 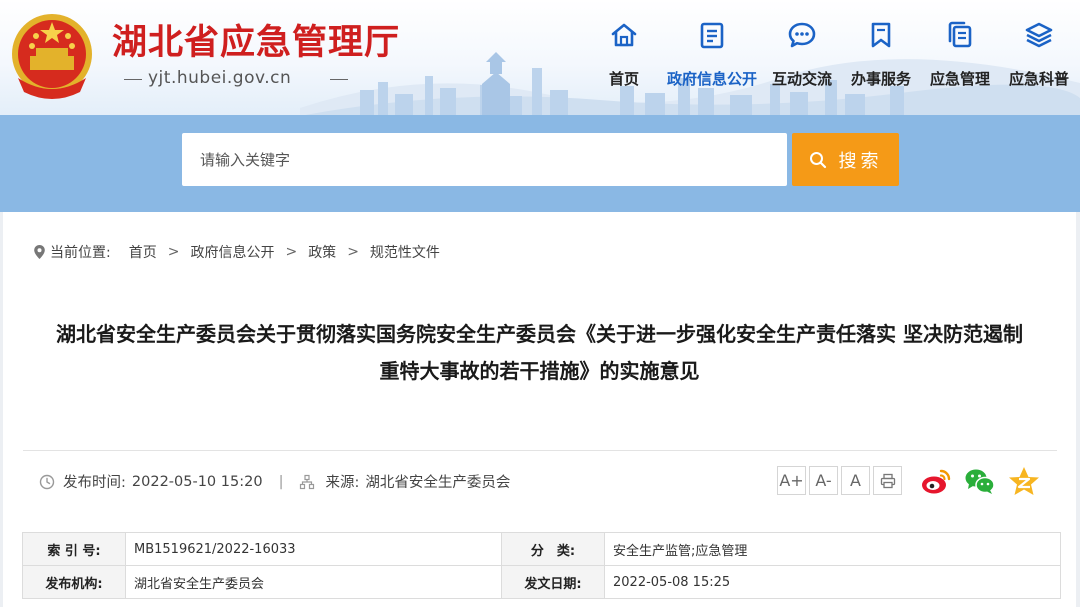 I want to click on breadcrumb-policy: 政策, so click(x=322, y=252).